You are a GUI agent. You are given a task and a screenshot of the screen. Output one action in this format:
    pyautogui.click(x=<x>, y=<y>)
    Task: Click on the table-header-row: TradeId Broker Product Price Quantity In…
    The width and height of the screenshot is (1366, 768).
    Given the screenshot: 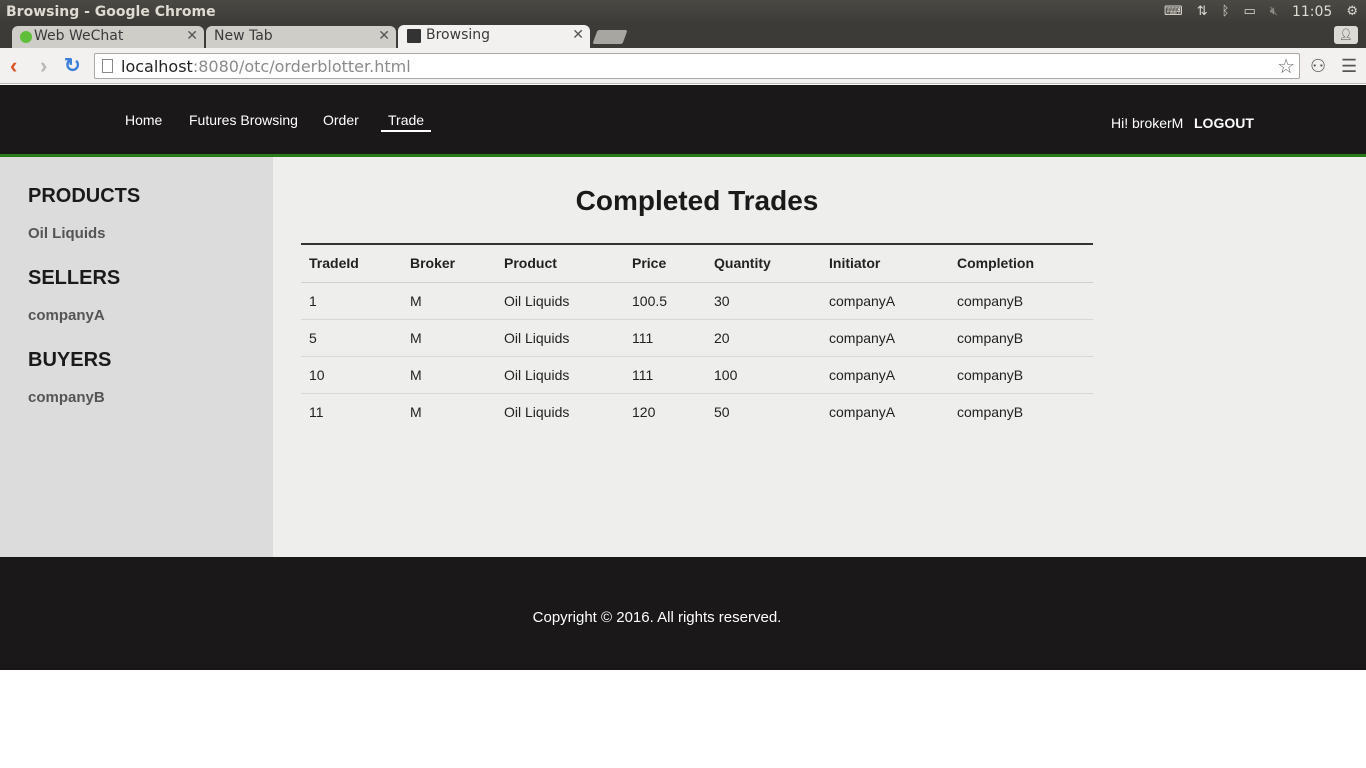 What is the action you would take?
    pyautogui.click(x=697, y=263)
    